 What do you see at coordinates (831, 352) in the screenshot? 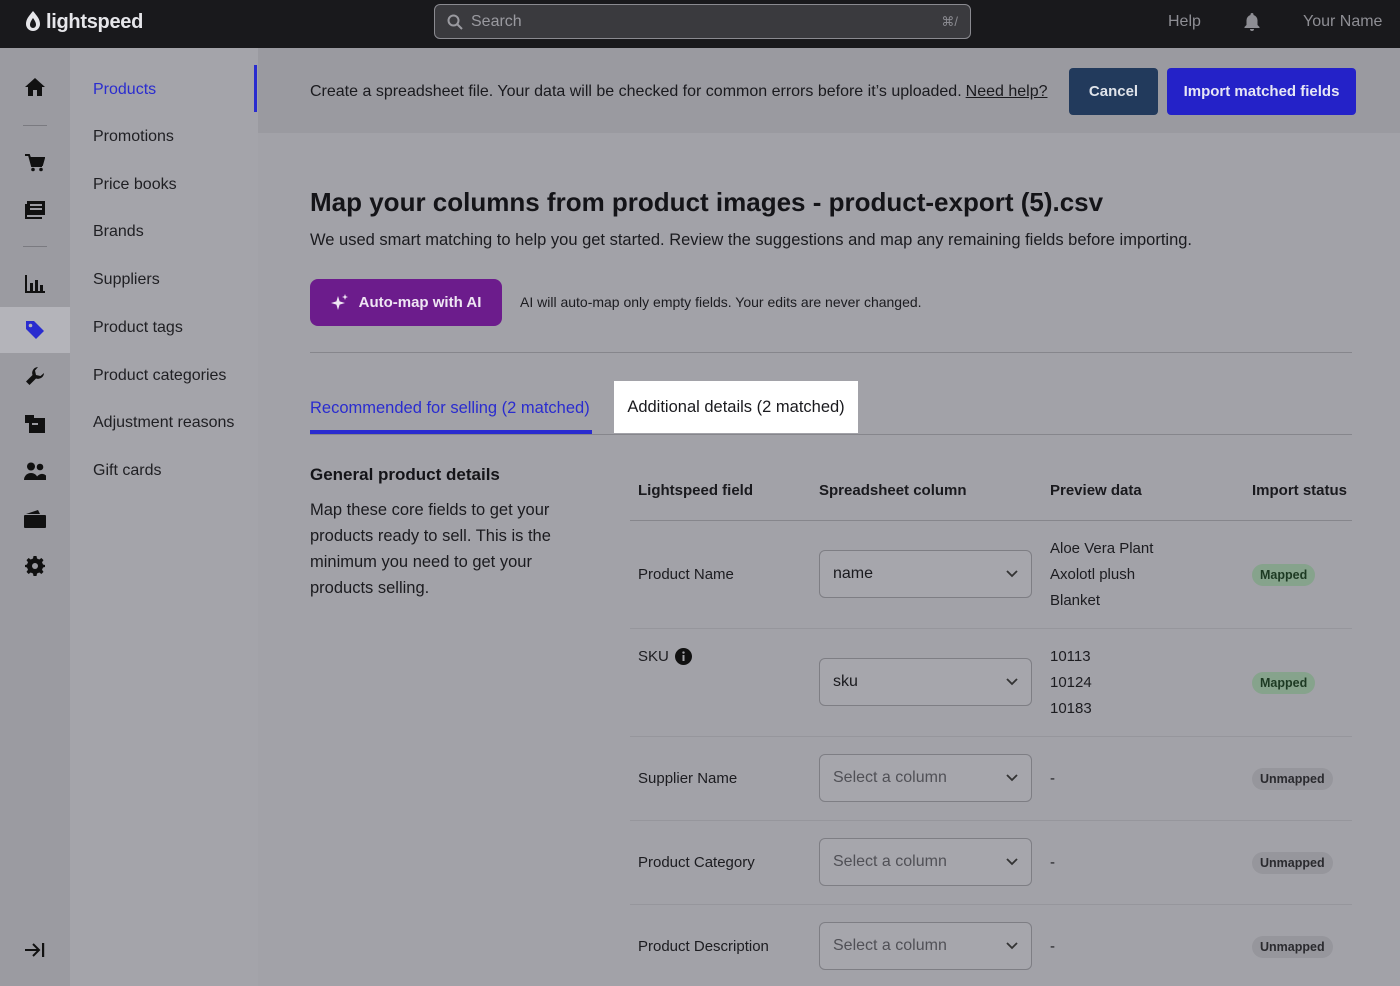
I see `section-divider` at bounding box center [831, 352].